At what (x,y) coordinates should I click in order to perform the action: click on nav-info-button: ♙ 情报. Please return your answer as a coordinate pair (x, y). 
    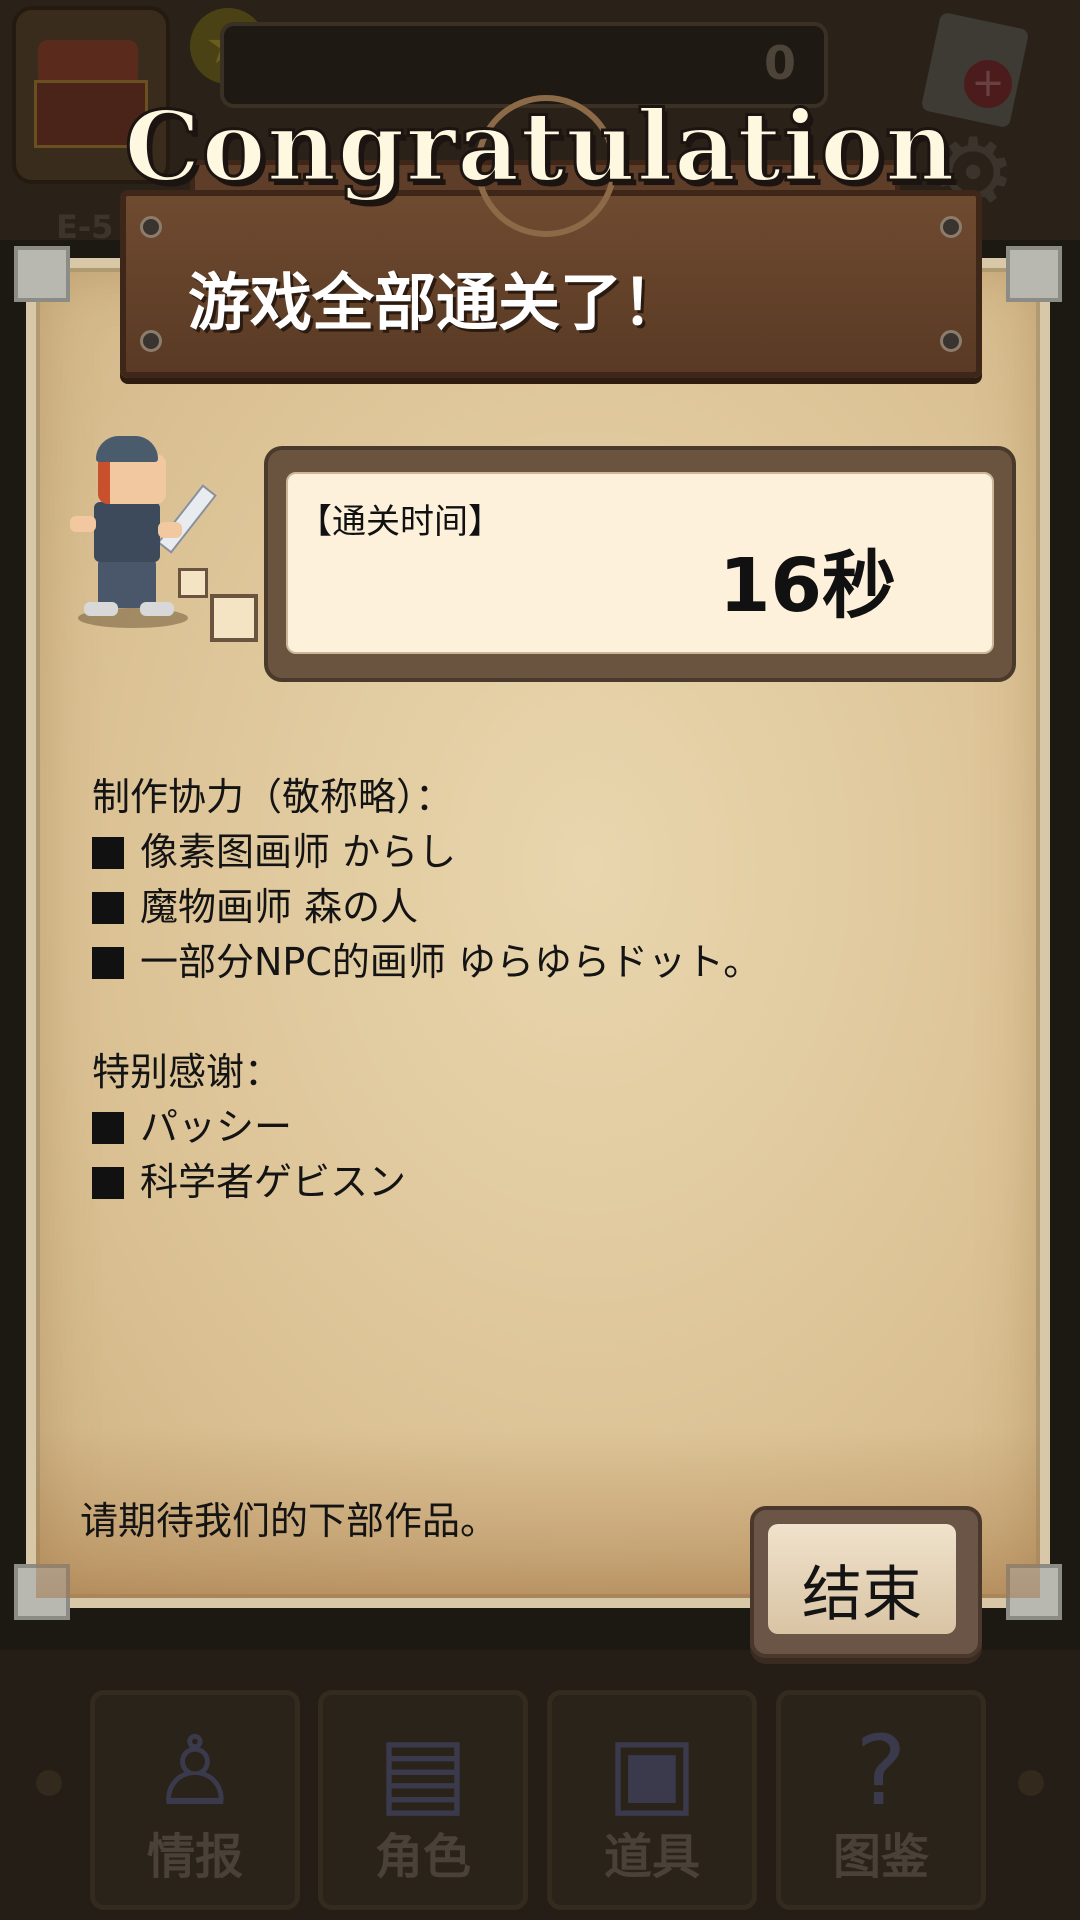
    Looking at the image, I should click on (195, 1800).